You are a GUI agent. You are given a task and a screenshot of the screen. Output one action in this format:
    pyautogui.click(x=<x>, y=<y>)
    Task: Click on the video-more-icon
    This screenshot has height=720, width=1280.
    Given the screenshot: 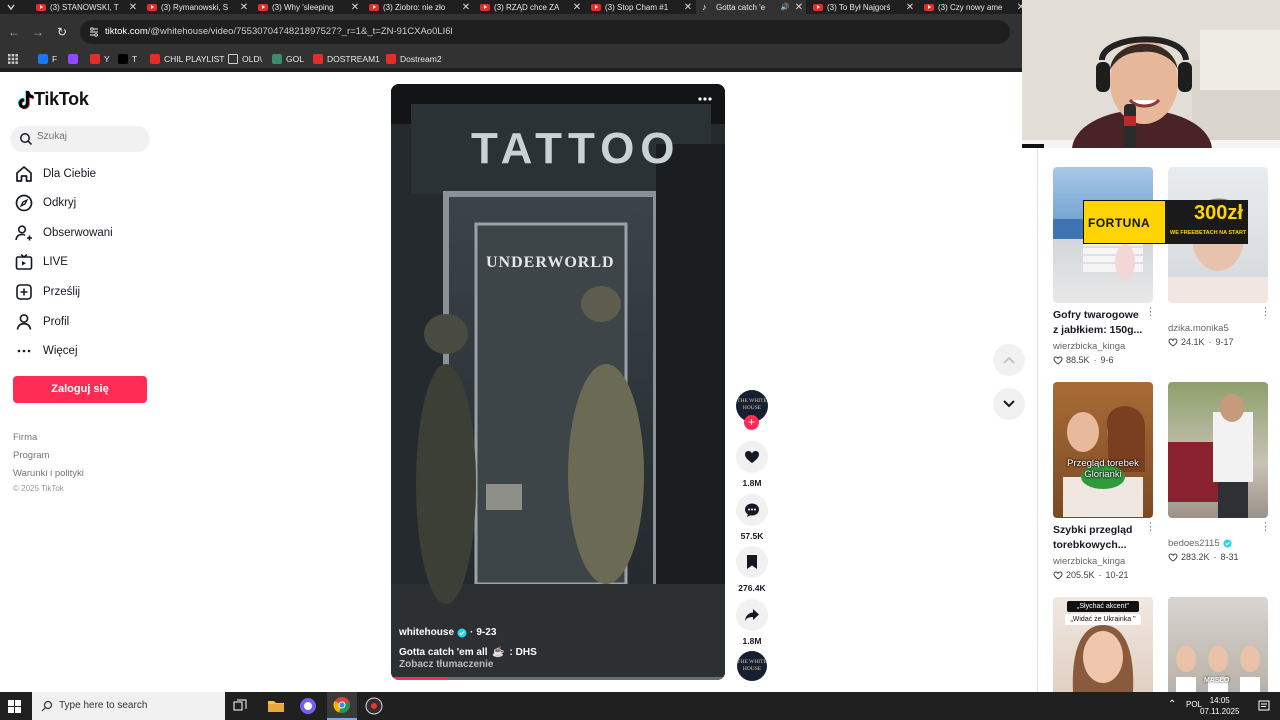 What is the action you would take?
    pyautogui.click(x=705, y=99)
    